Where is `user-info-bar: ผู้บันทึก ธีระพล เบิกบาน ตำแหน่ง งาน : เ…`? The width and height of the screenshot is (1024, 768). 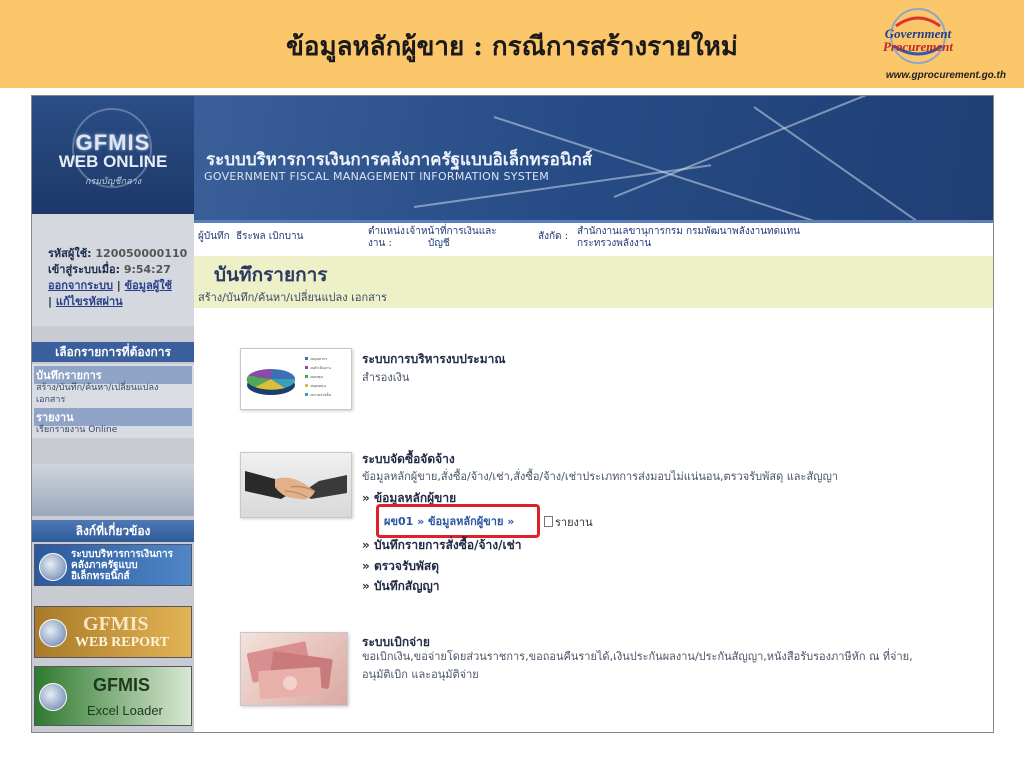
user-info-bar: ผู้บันทึก ธีระพล เบิกบาน ตำแหน่ง งาน : เ… is located at coordinates (593, 238).